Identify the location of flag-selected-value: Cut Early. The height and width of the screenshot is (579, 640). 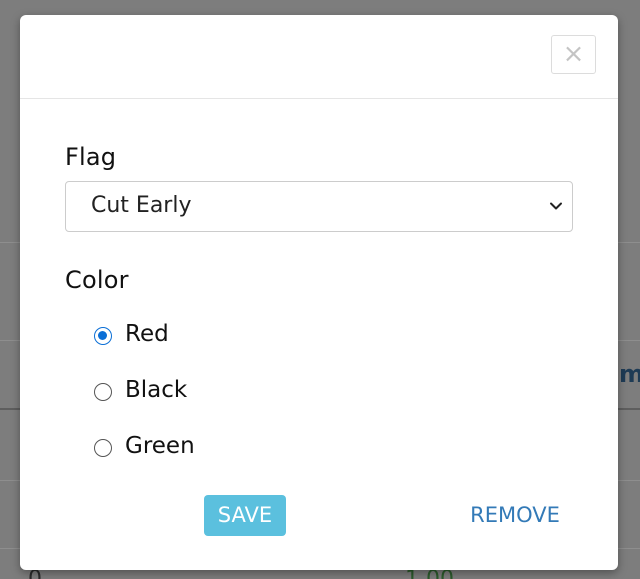
(141, 205).